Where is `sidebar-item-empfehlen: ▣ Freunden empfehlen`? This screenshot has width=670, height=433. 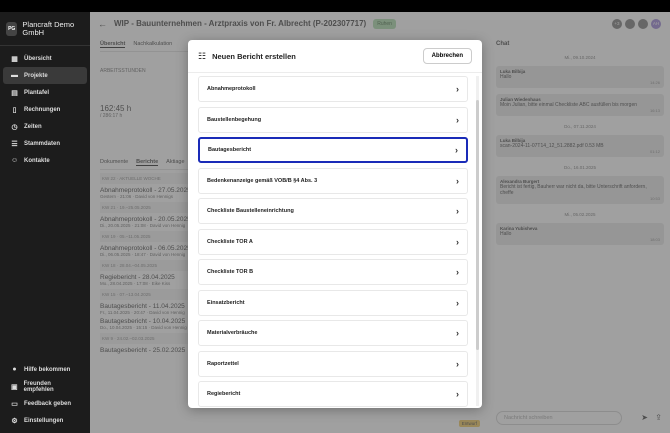 sidebar-item-empfehlen: ▣ Freunden empfehlen is located at coordinates (45, 386).